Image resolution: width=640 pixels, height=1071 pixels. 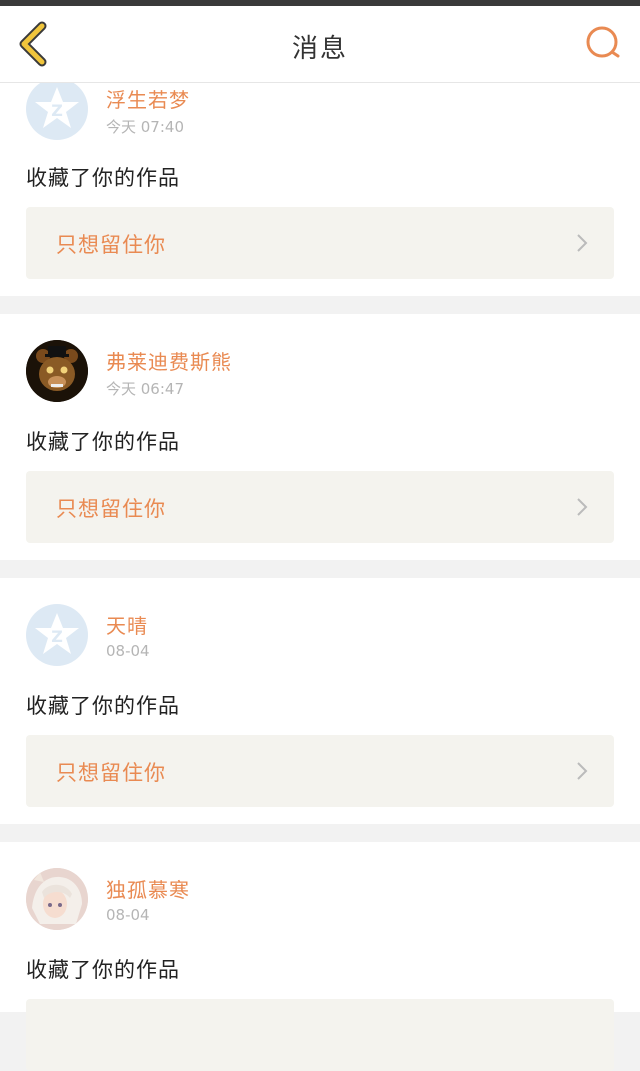 What do you see at coordinates (169, 360) in the screenshot?
I see `username: 弗莱迪费斯熊` at bounding box center [169, 360].